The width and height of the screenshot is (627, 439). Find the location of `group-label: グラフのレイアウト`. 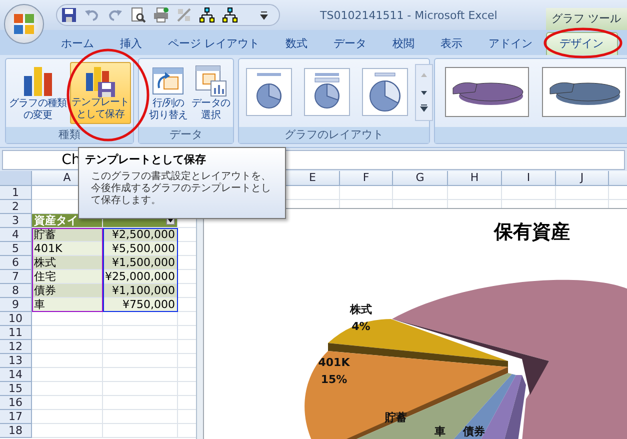

group-label: グラフのレイアウト is located at coordinates (334, 135).